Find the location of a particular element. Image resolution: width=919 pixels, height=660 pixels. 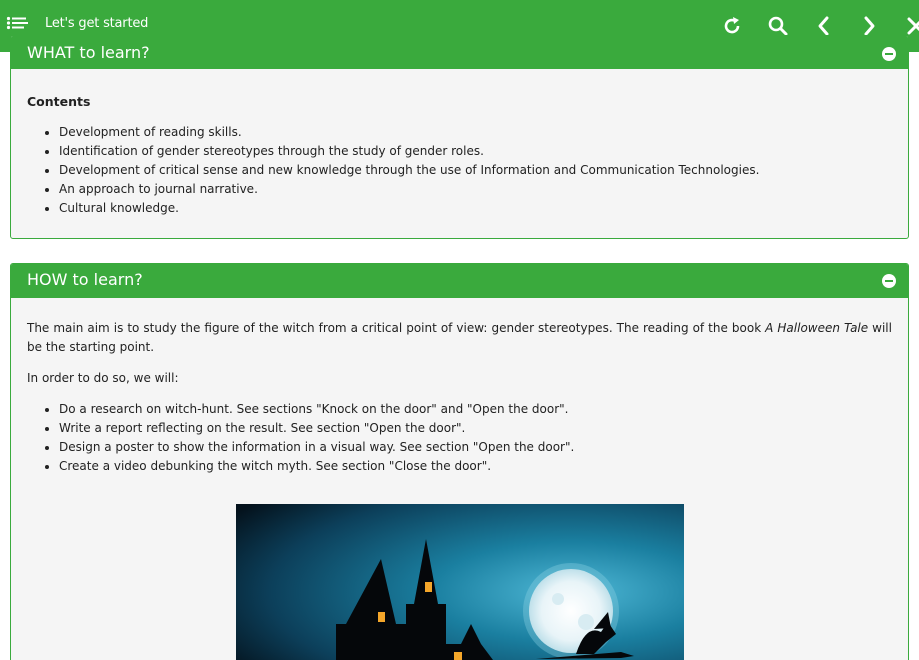

halloween-illustration is located at coordinates (460, 582).